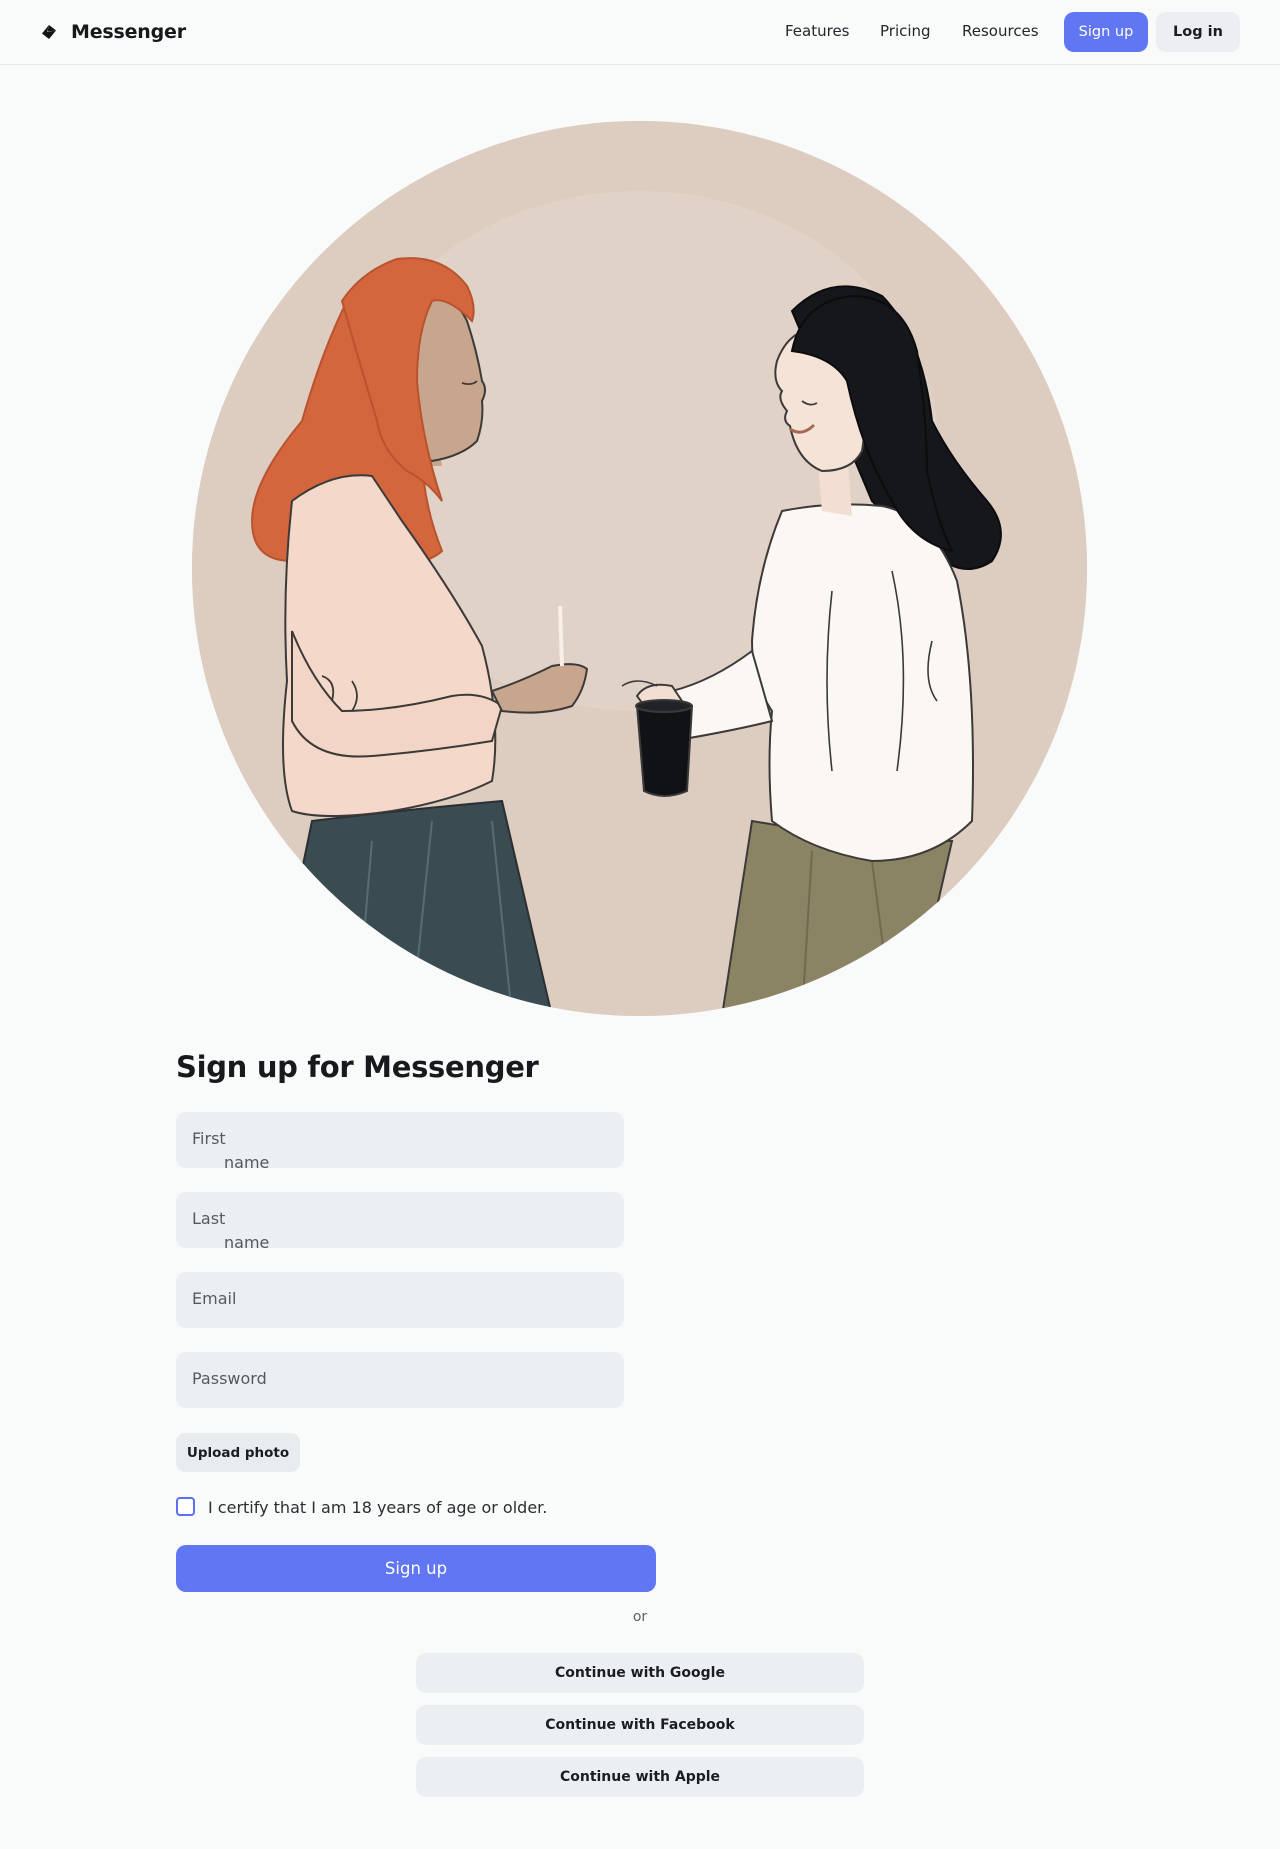 The height and width of the screenshot is (1849, 1280). What do you see at coordinates (1198, 32) in the screenshot?
I see `header-login-button: Log in` at bounding box center [1198, 32].